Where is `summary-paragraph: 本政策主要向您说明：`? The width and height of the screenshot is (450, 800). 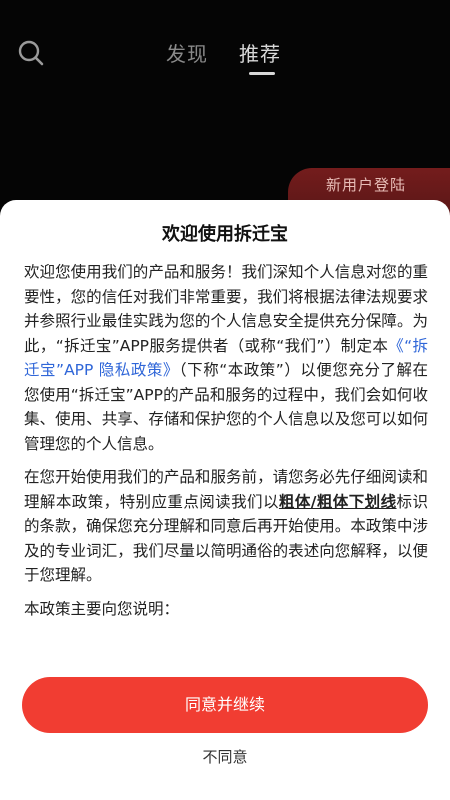 summary-paragraph: 本政策主要向您说明： is located at coordinates (102, 608).